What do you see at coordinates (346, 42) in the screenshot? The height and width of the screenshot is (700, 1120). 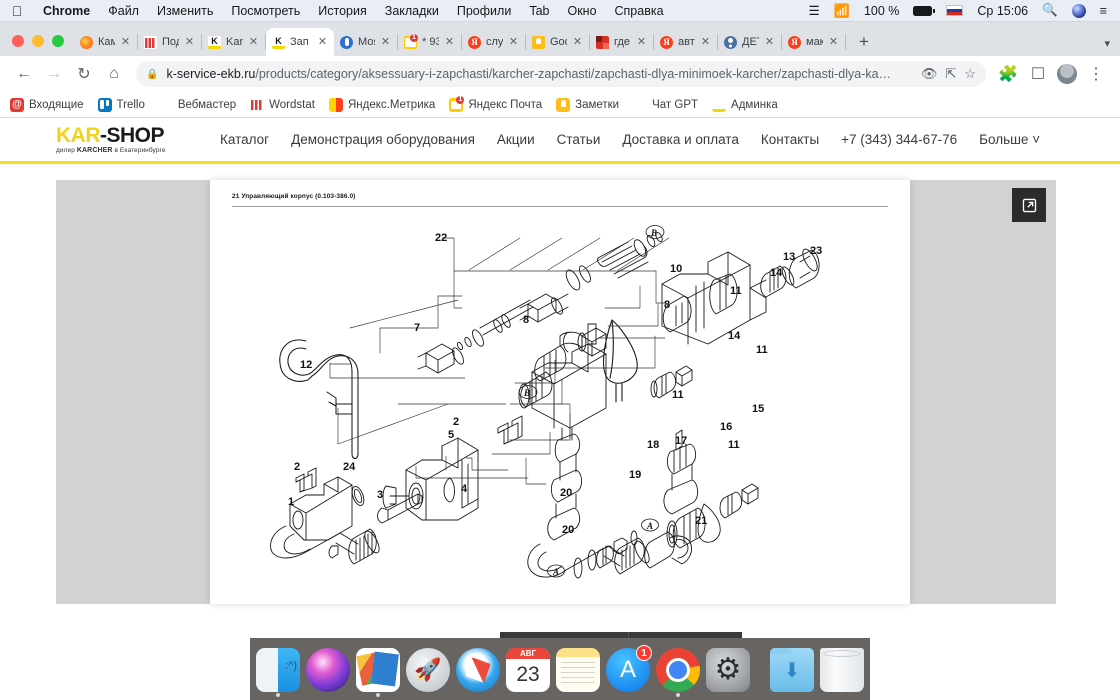 I see `profile-blue-icon` at bounding box center [346, 42].